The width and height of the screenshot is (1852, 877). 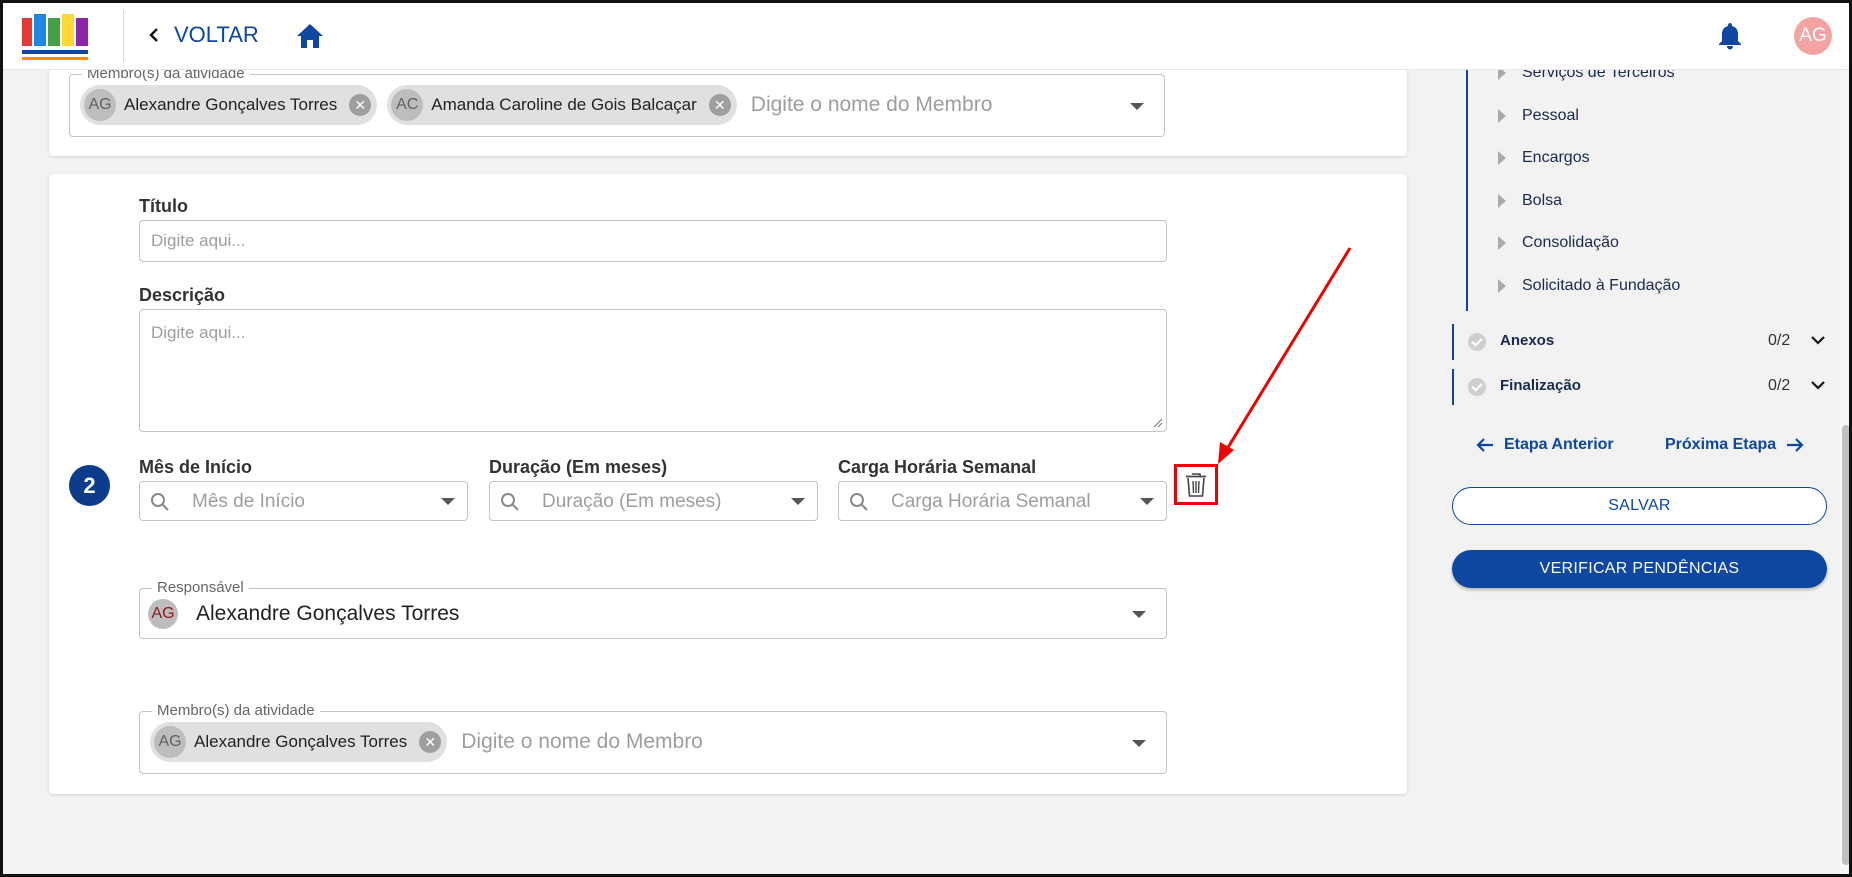 I want to click on section-name: Anexos, so click(x=1527, y=340).